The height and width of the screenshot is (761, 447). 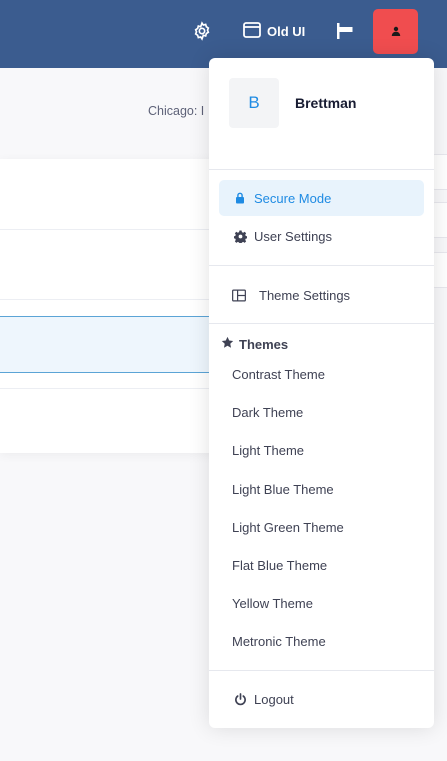 I want to click on theme-item-light-blue: Light Blue Theme, so click(x=321, y=489).